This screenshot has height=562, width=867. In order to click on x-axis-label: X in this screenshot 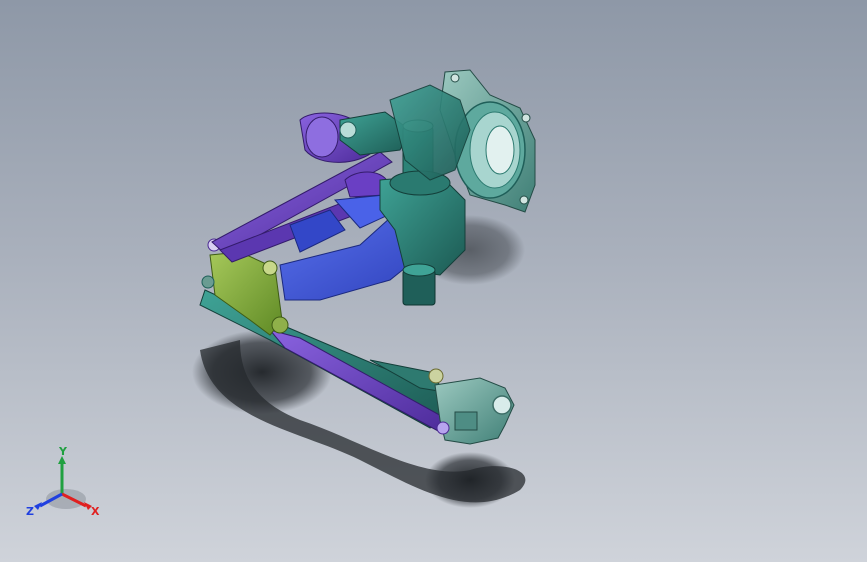, I will do `click(95, 511)`.